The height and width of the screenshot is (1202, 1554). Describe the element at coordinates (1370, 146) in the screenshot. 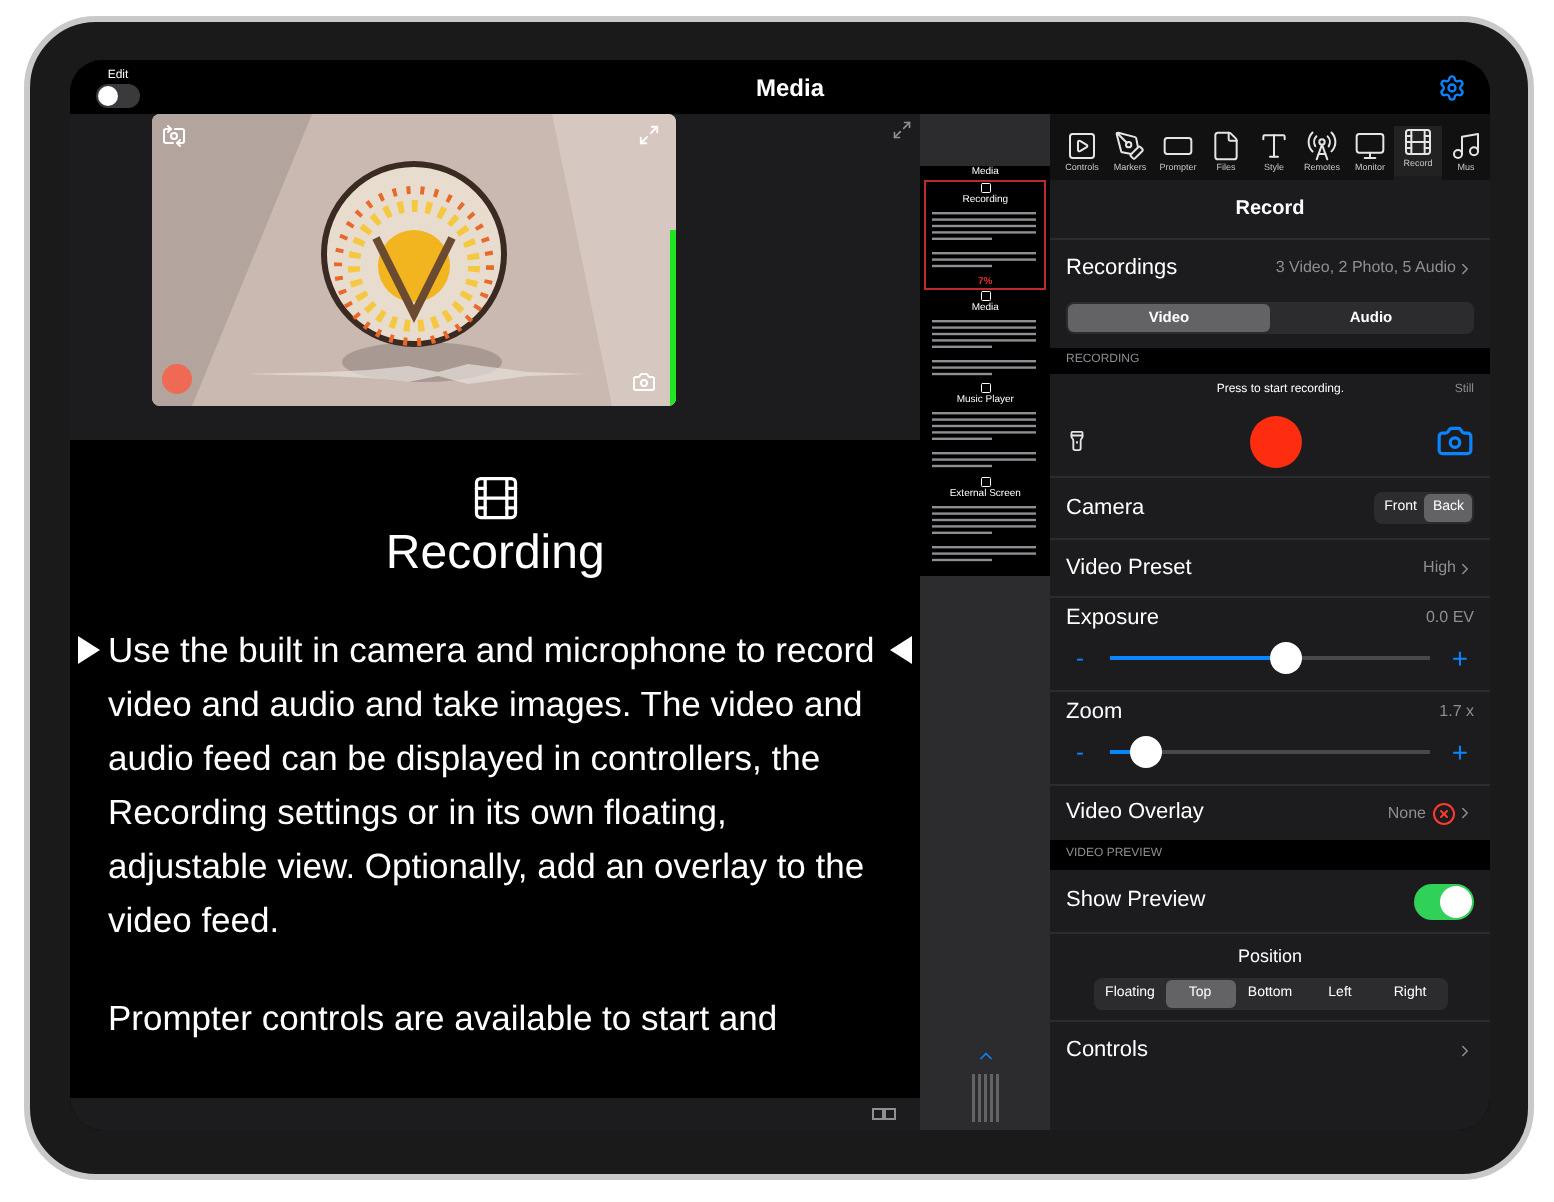

I see `monitor-icon` at that location.